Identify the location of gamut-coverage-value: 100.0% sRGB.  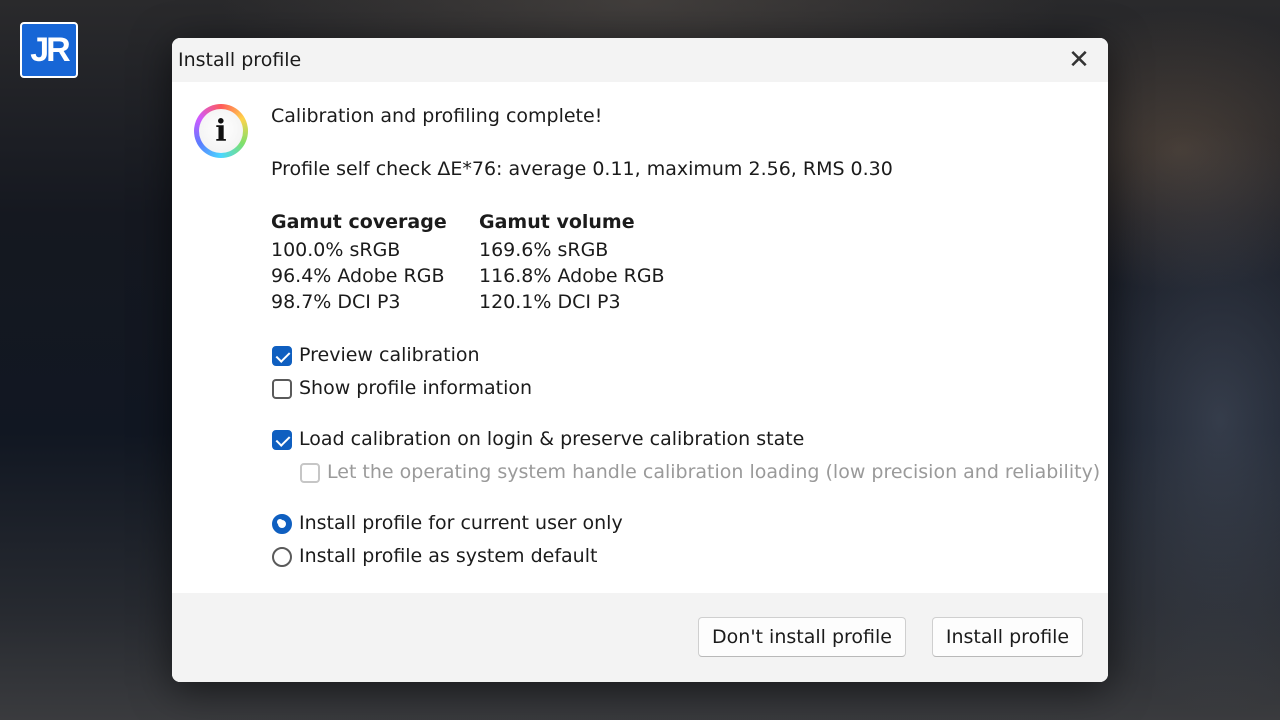
(336, 250).